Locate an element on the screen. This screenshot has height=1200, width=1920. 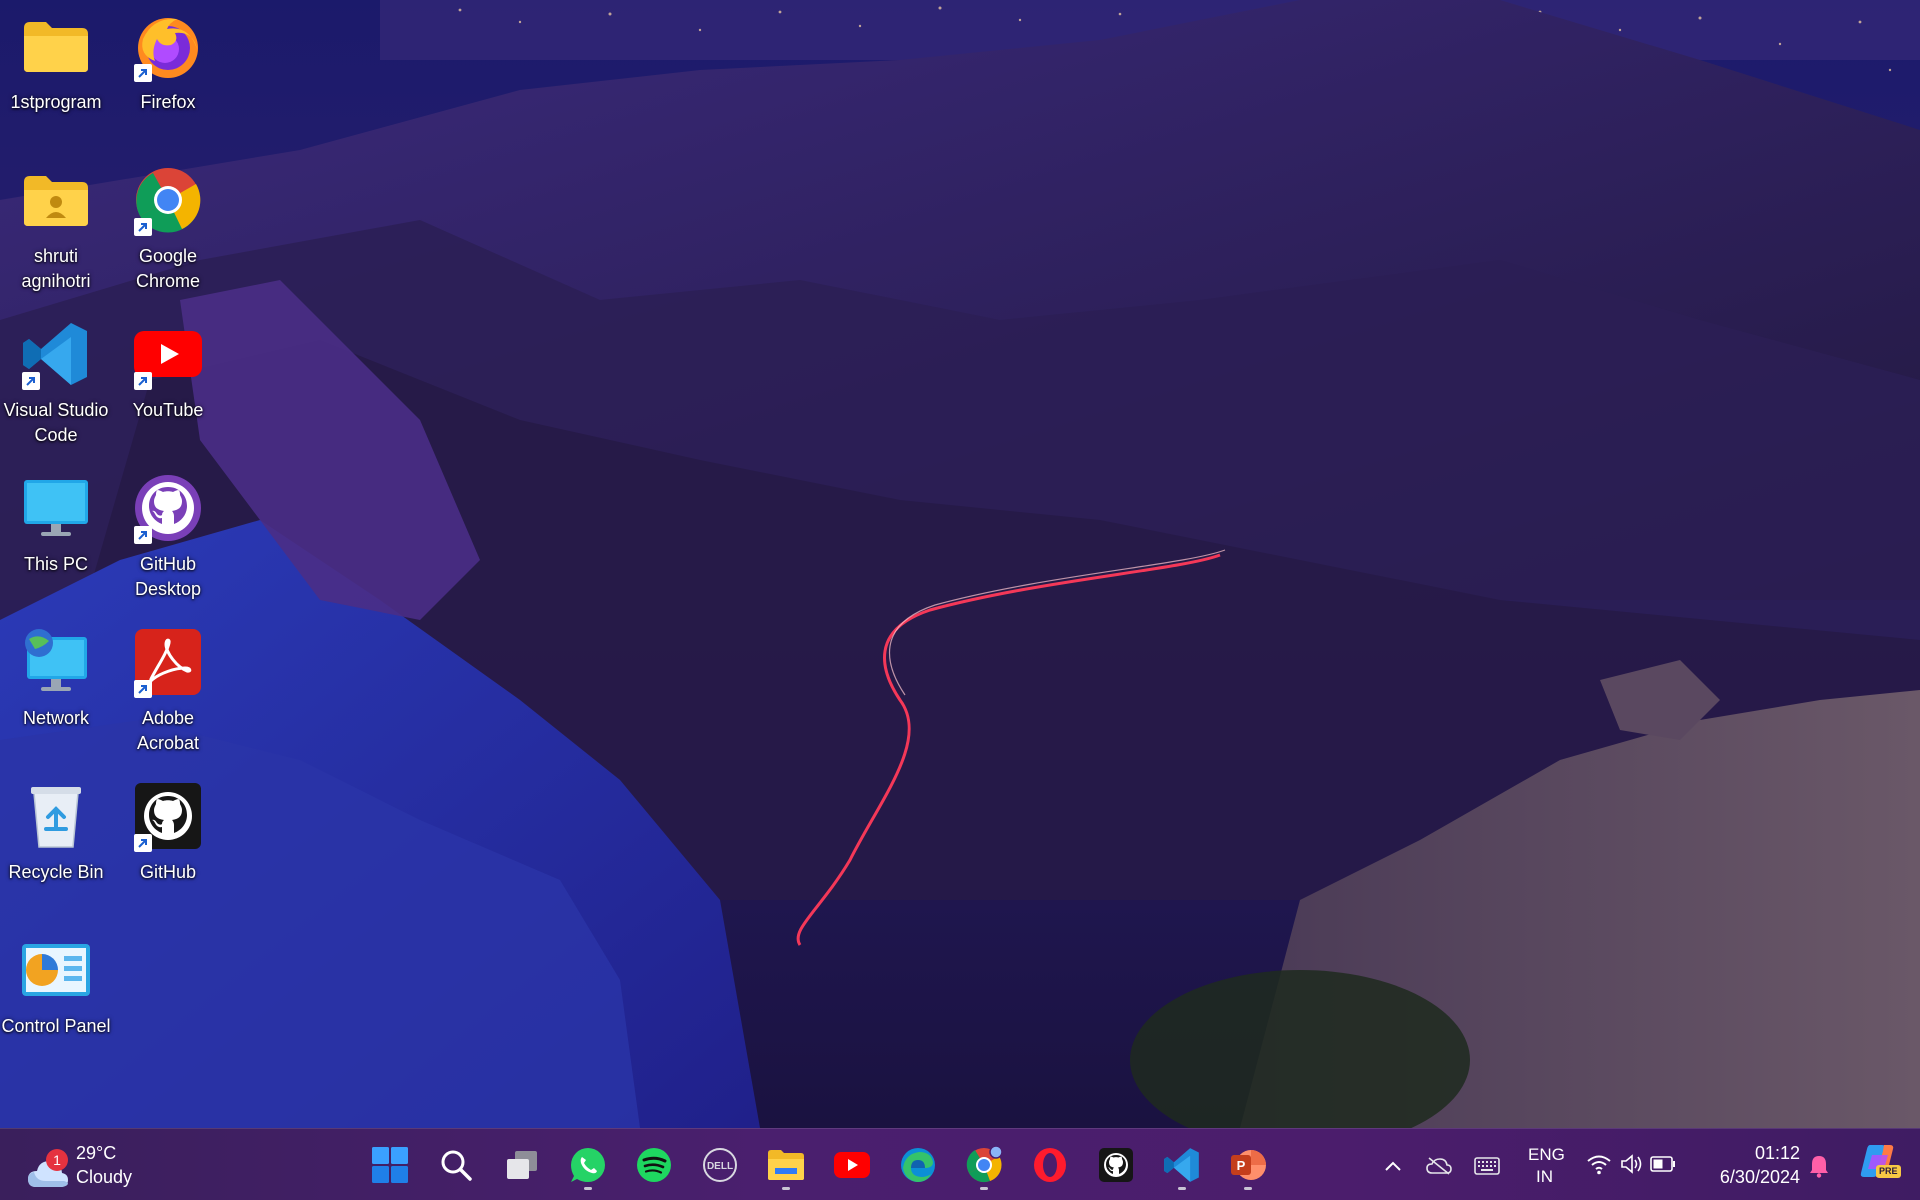
desktop-icon-label: GitHub Desktop is located at coordinates (168, 576).